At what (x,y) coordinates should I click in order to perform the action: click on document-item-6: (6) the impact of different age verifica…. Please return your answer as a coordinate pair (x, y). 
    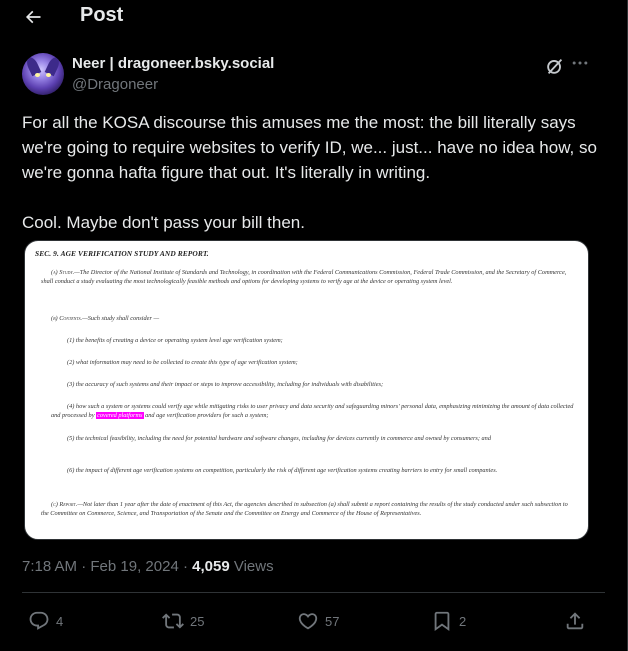
    Looking at the image, I should click on (282, 470).